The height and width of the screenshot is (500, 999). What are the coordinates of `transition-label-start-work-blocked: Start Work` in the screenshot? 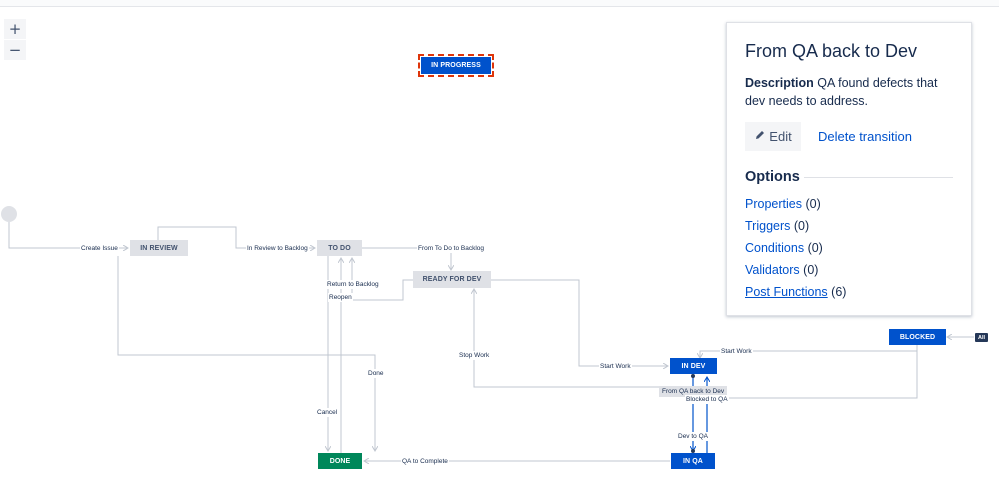 It's located at (736, 351).